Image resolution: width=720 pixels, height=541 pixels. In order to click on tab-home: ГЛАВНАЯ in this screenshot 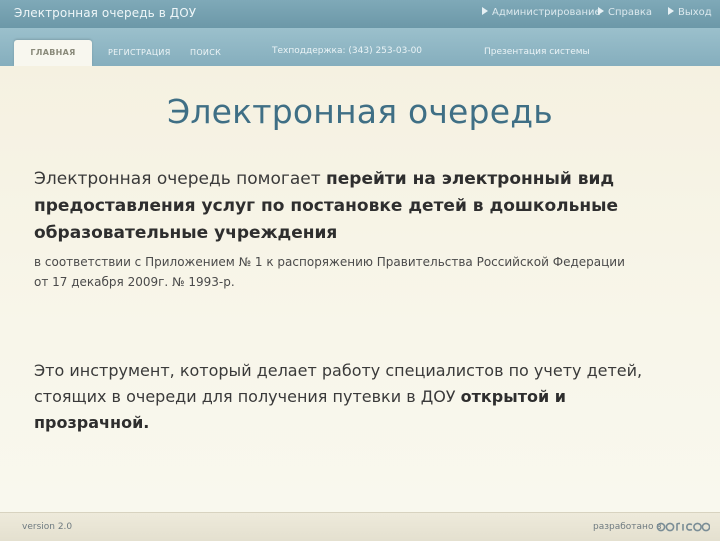, I will do `click(53, 53)`.